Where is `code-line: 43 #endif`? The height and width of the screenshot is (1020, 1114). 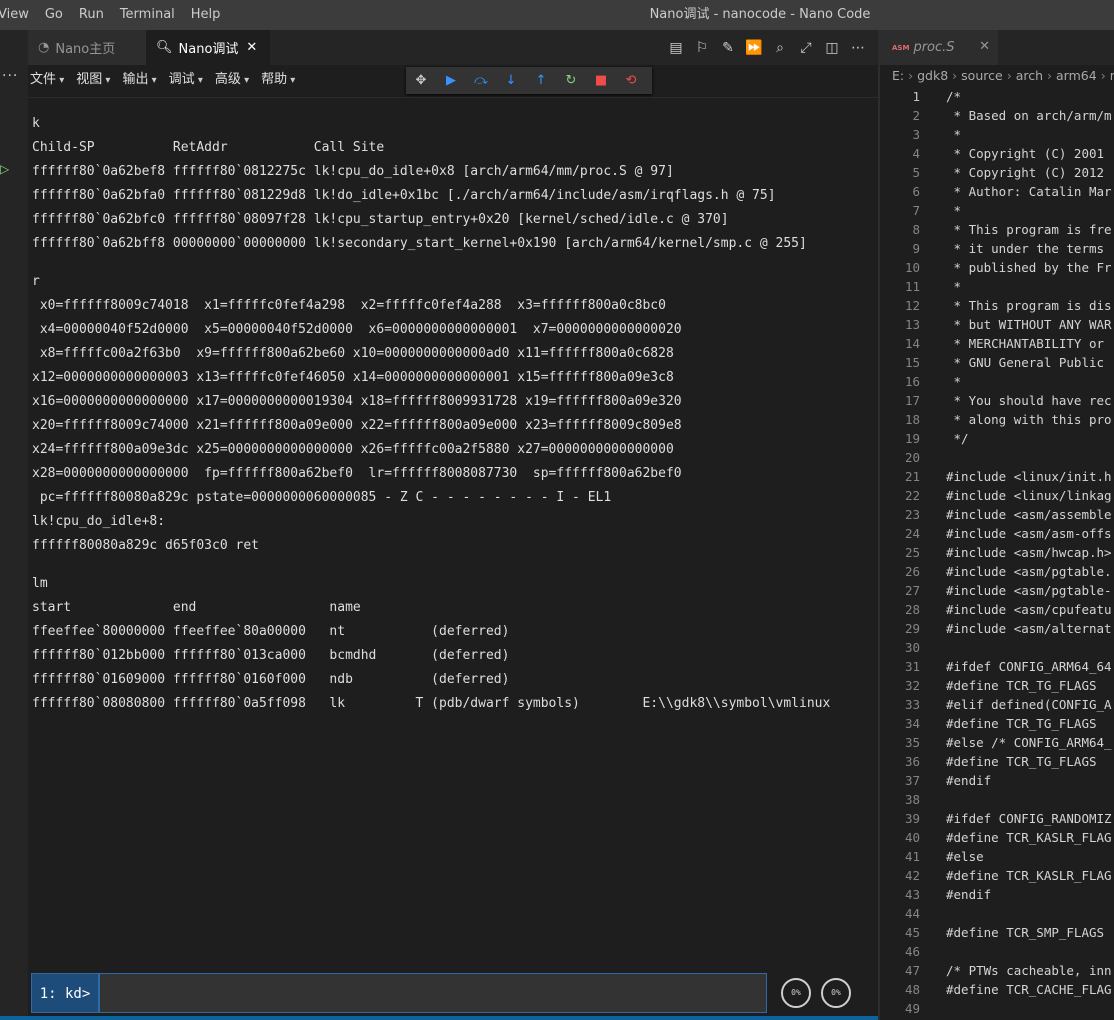
code-line: 43 #endif is located at coordinates (997, 894).